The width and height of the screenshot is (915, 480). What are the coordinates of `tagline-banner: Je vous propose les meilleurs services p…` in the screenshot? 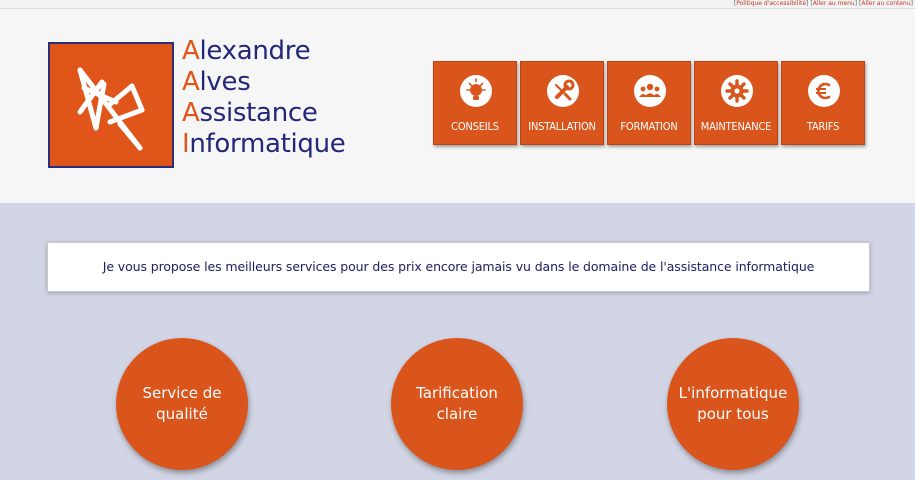 It's located at (458, 267).